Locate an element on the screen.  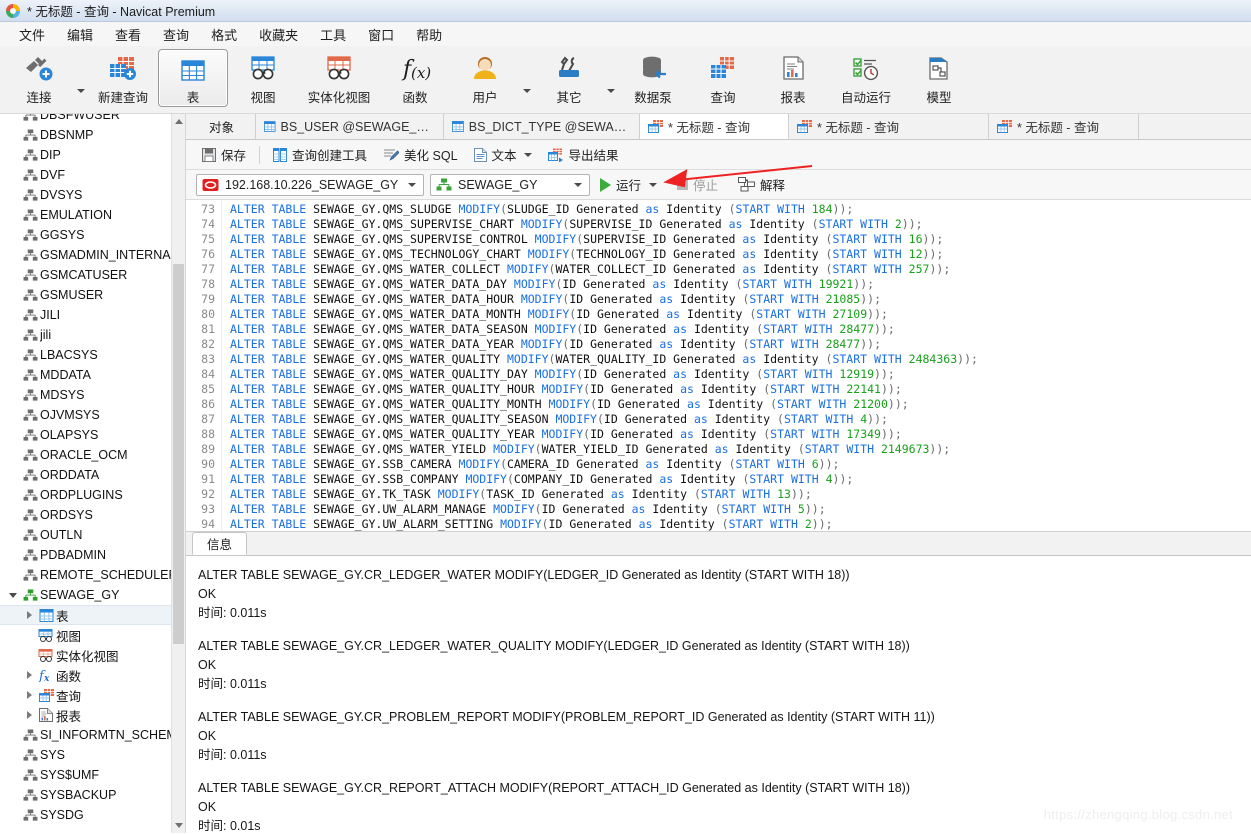
tree-item-dip: DIP is located at coordinates (92, 155).